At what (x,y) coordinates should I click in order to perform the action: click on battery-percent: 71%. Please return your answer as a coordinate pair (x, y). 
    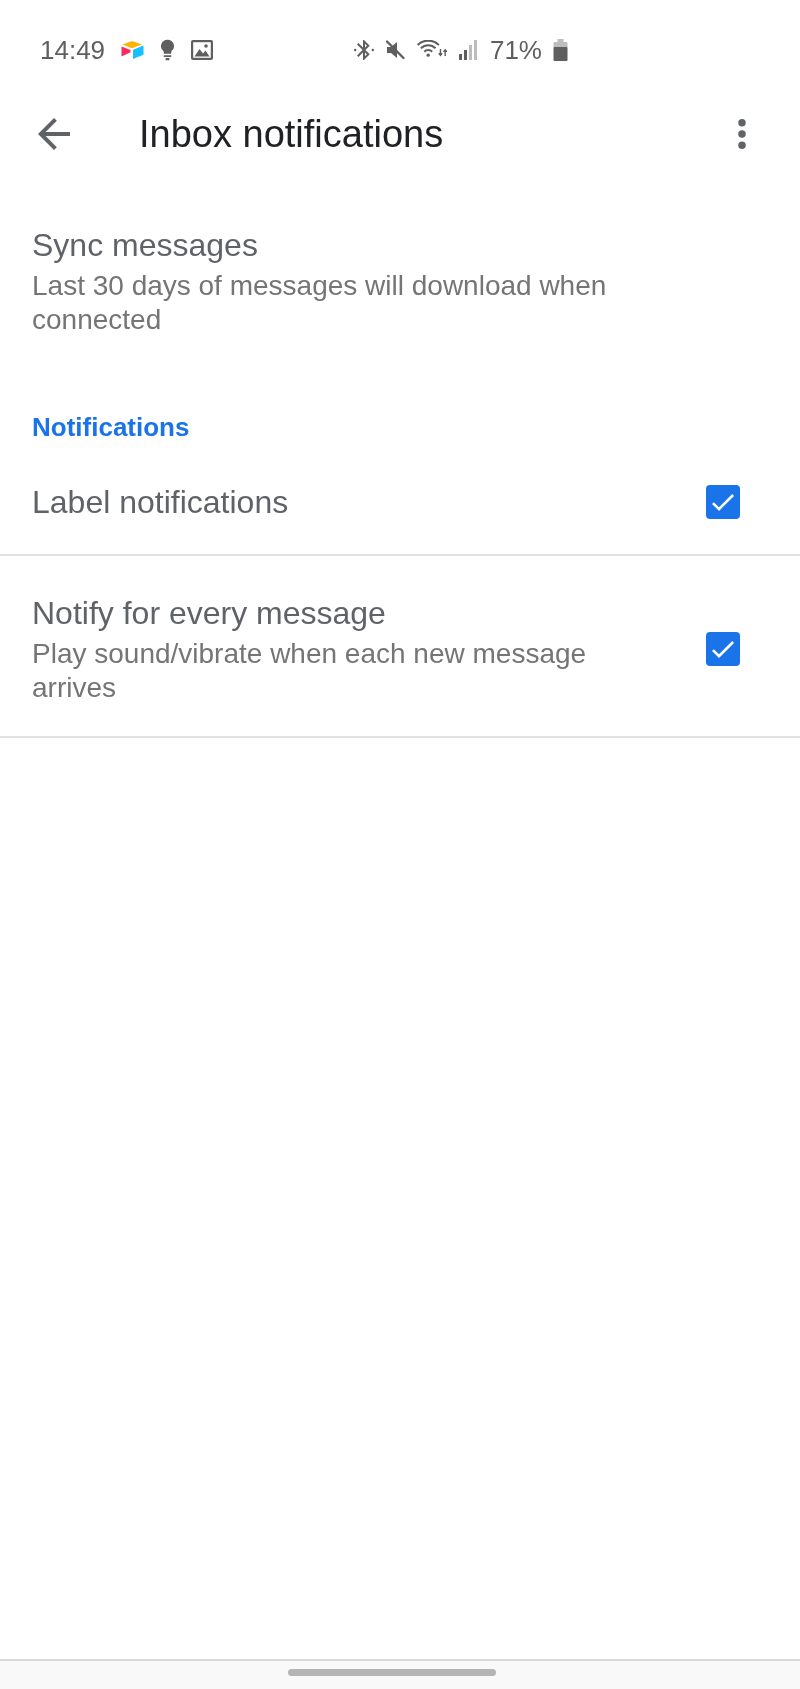
    Looking at the image, I should click on (515, 50).